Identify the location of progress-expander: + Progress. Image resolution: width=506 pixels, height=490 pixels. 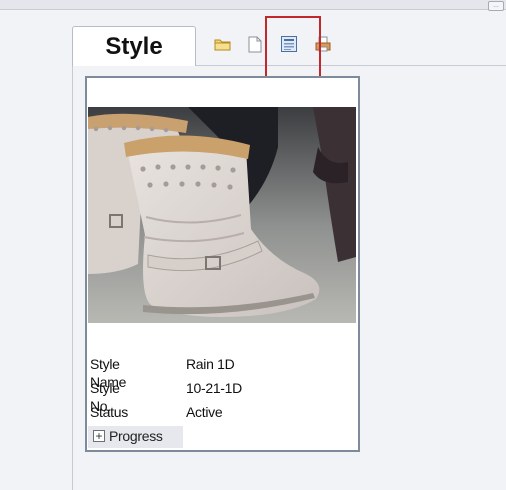
(135, 437).